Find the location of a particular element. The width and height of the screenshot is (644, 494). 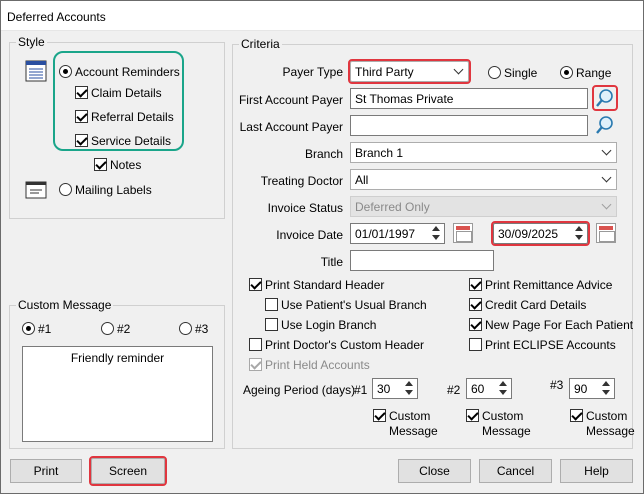

print-eclipse-accounts-checkbox is located at coordinates (475, 344).